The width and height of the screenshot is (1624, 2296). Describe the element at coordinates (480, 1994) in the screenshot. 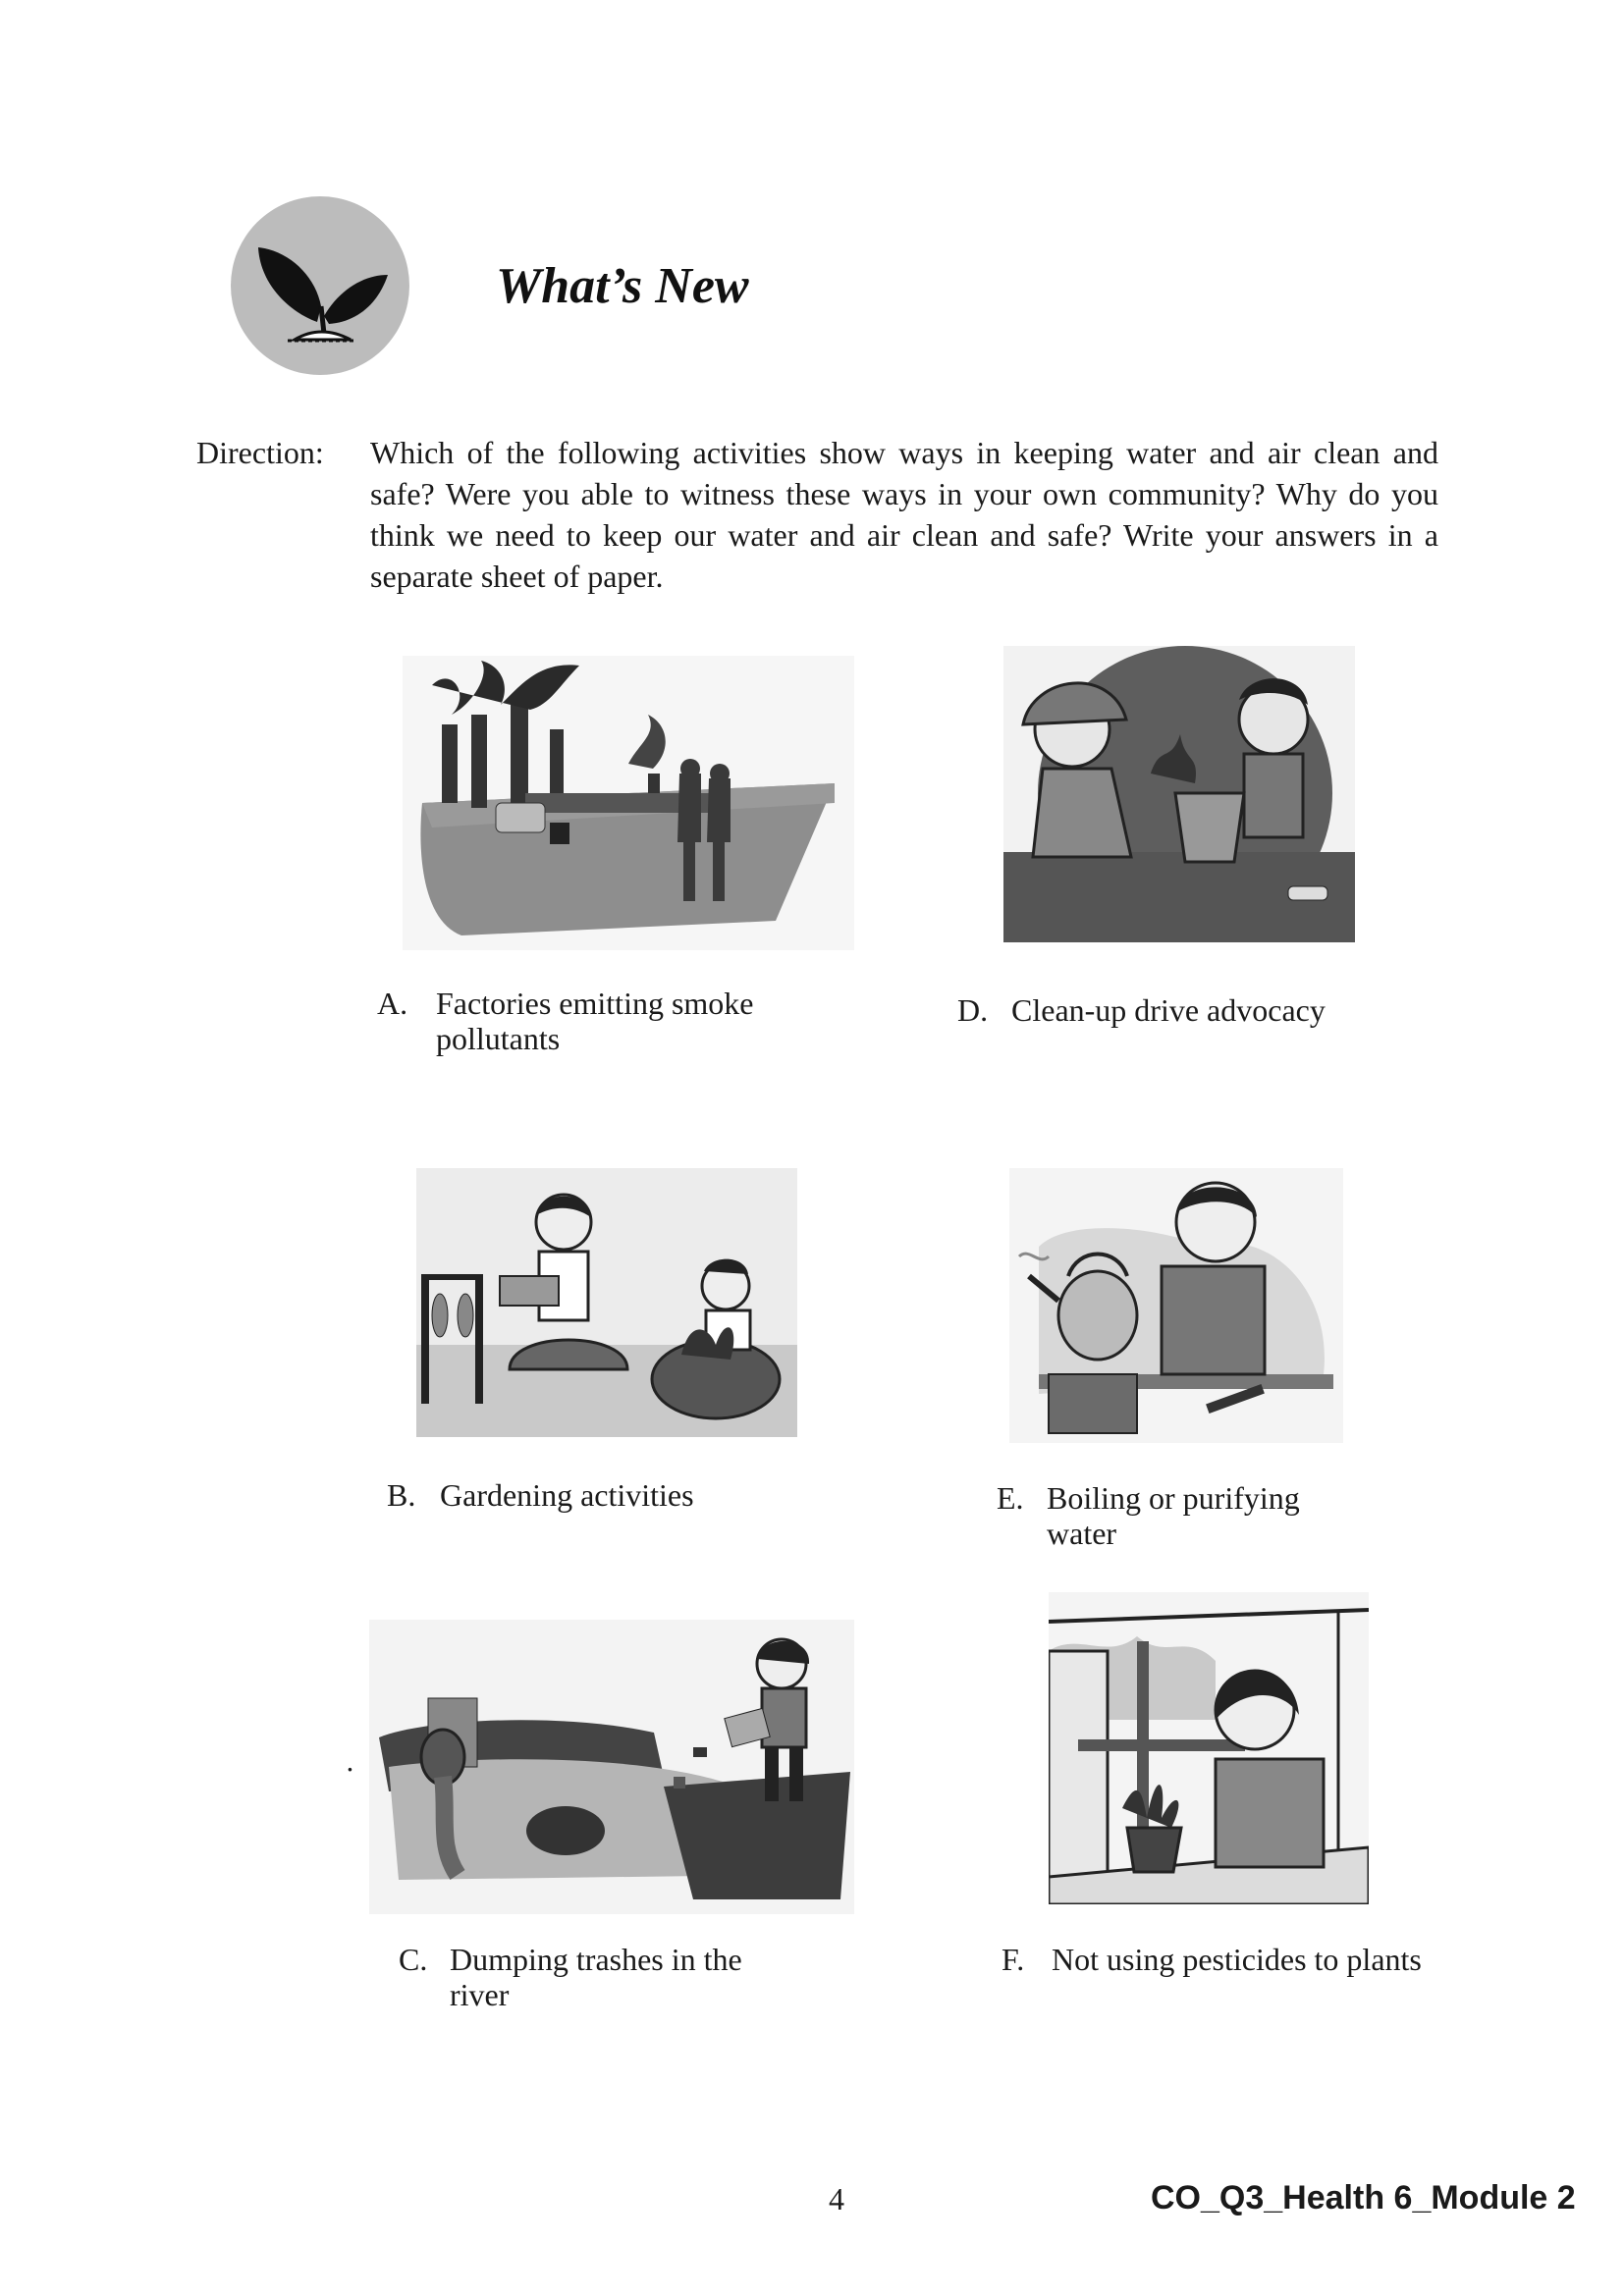

I see `item-c-line2: river` at that location.